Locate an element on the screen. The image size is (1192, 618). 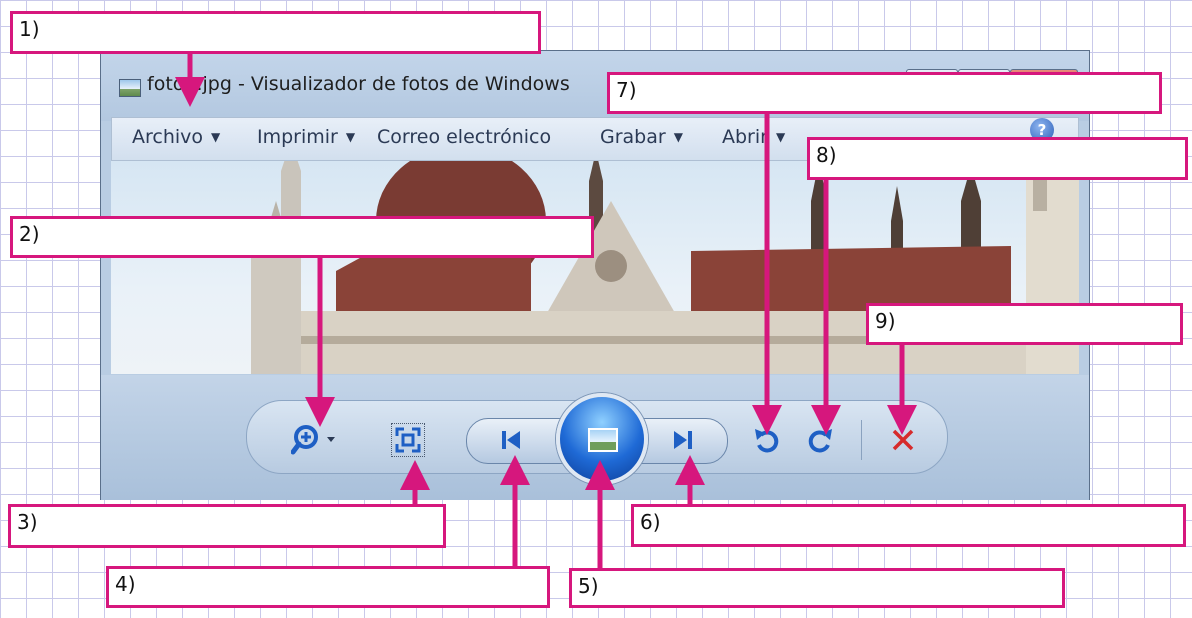
callout-9: 9) is located at coordinates (1024, 324).